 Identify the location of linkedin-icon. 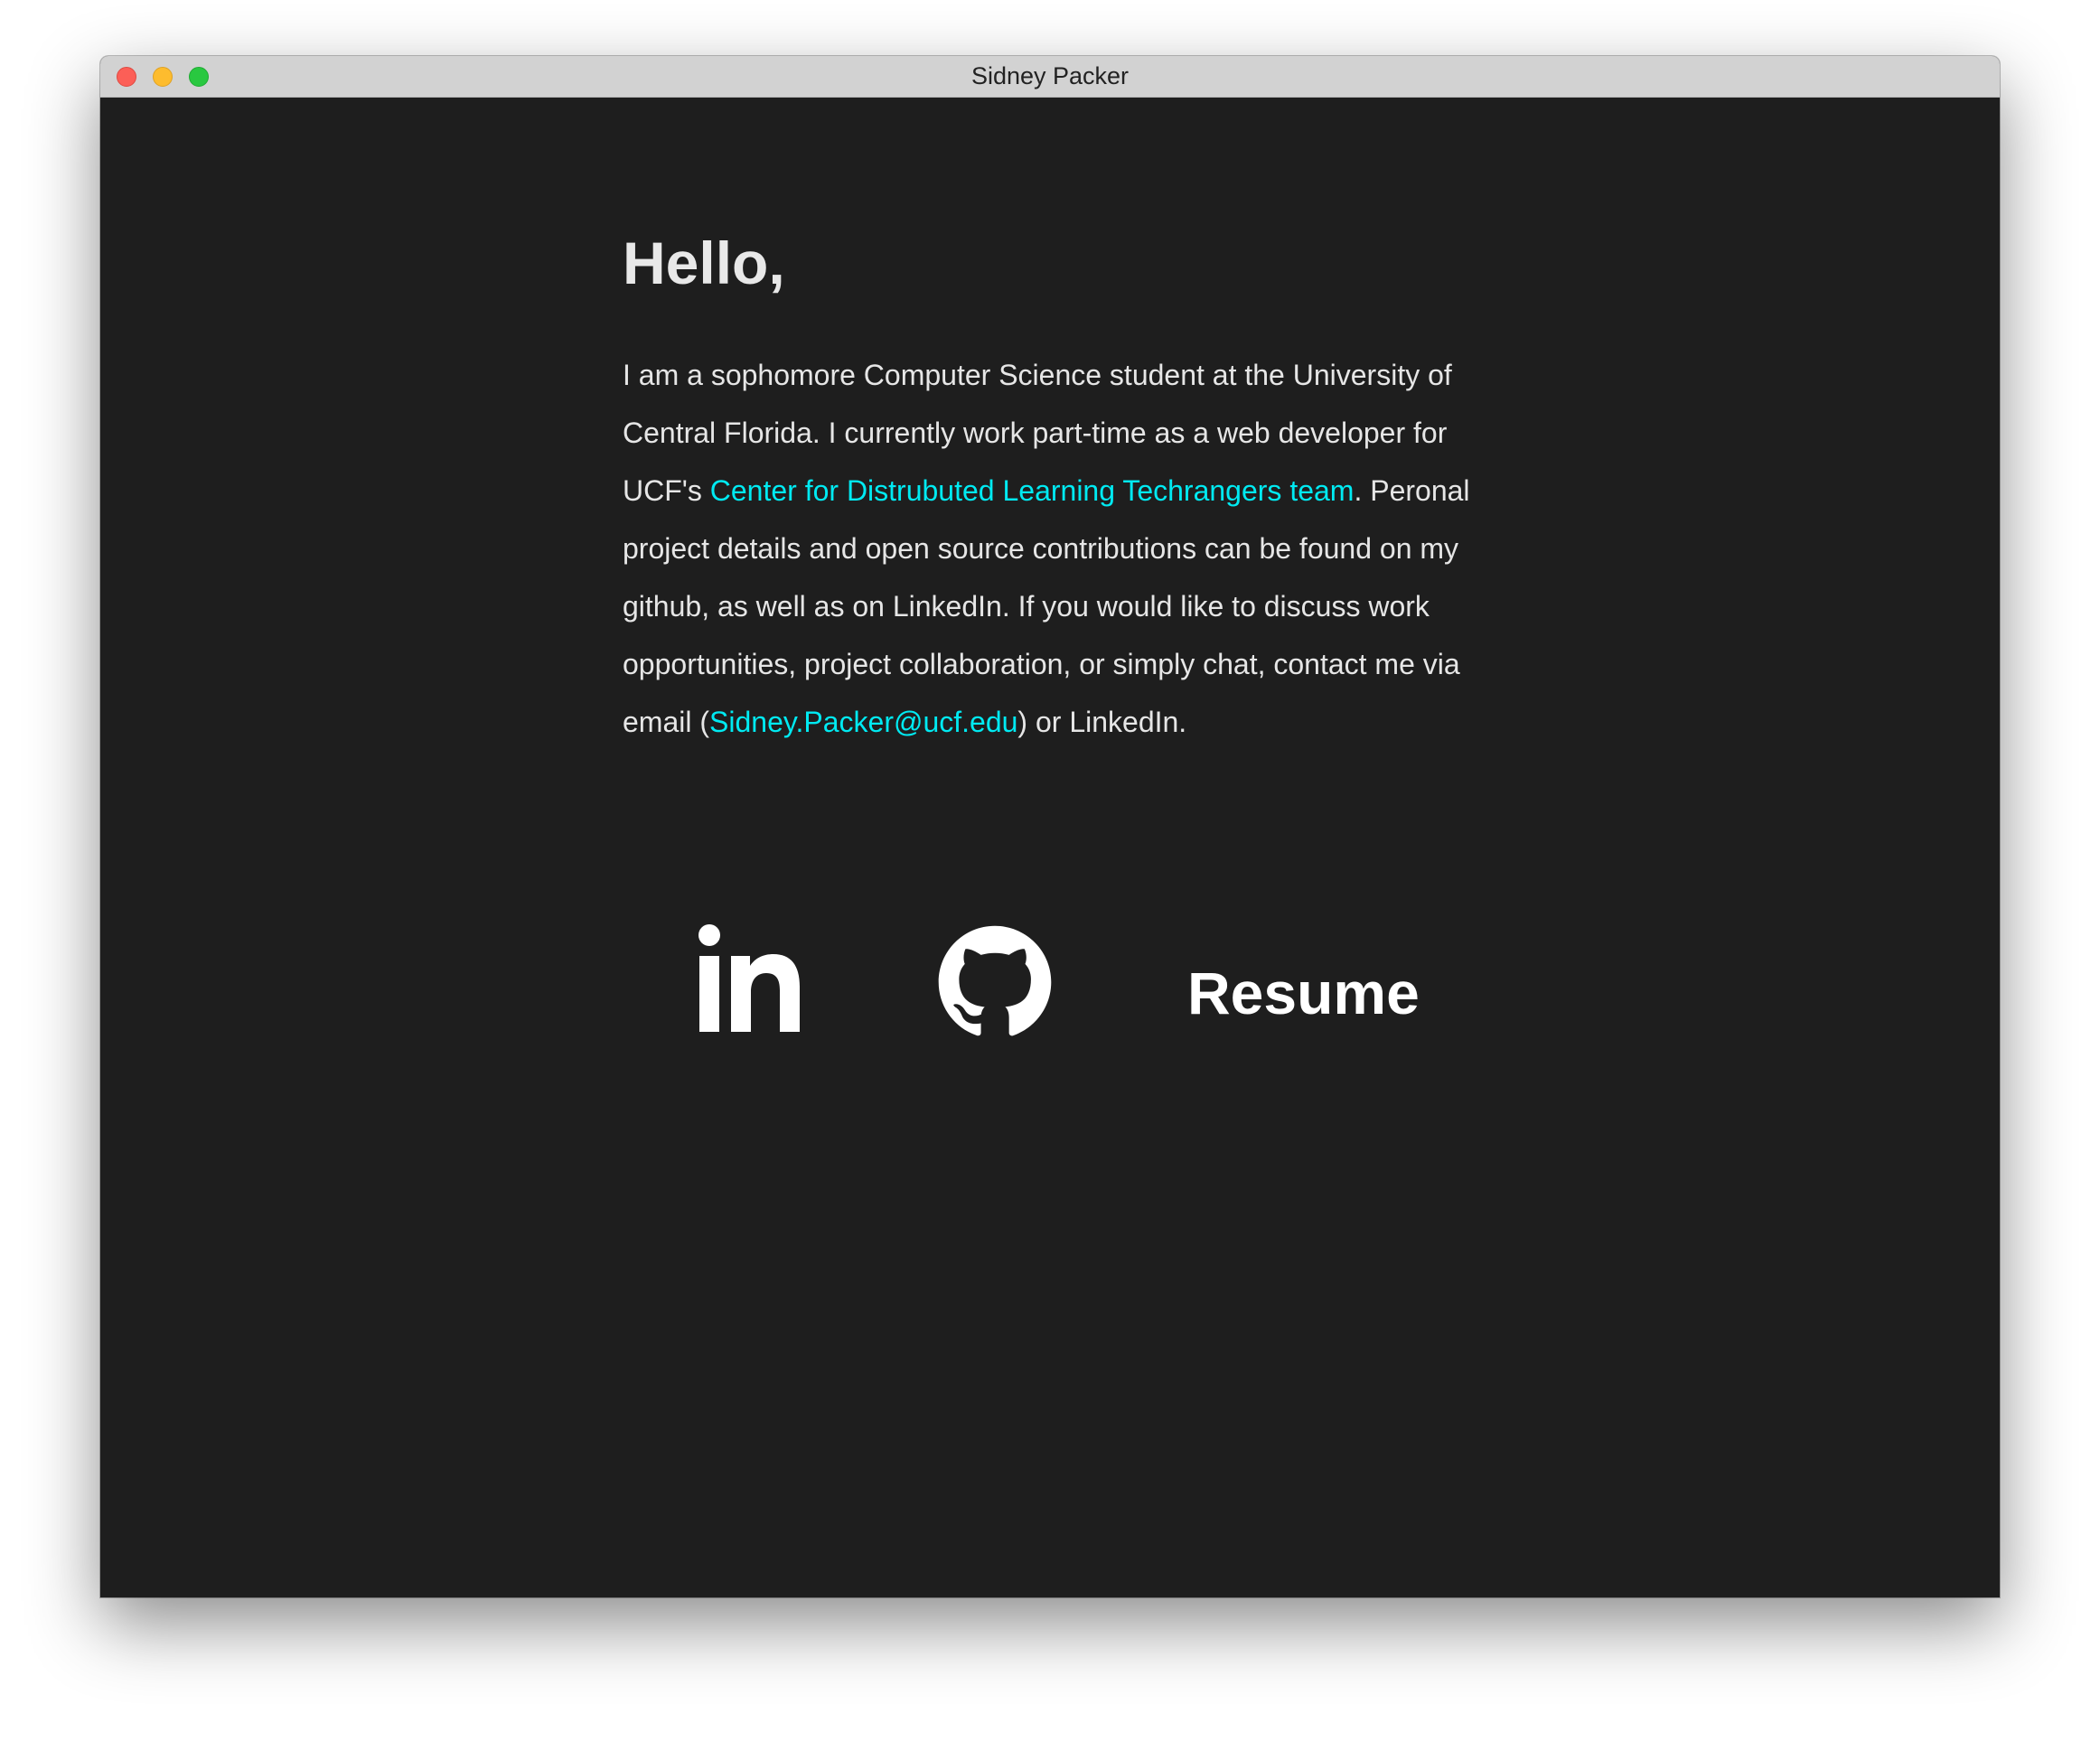
(749, 978).